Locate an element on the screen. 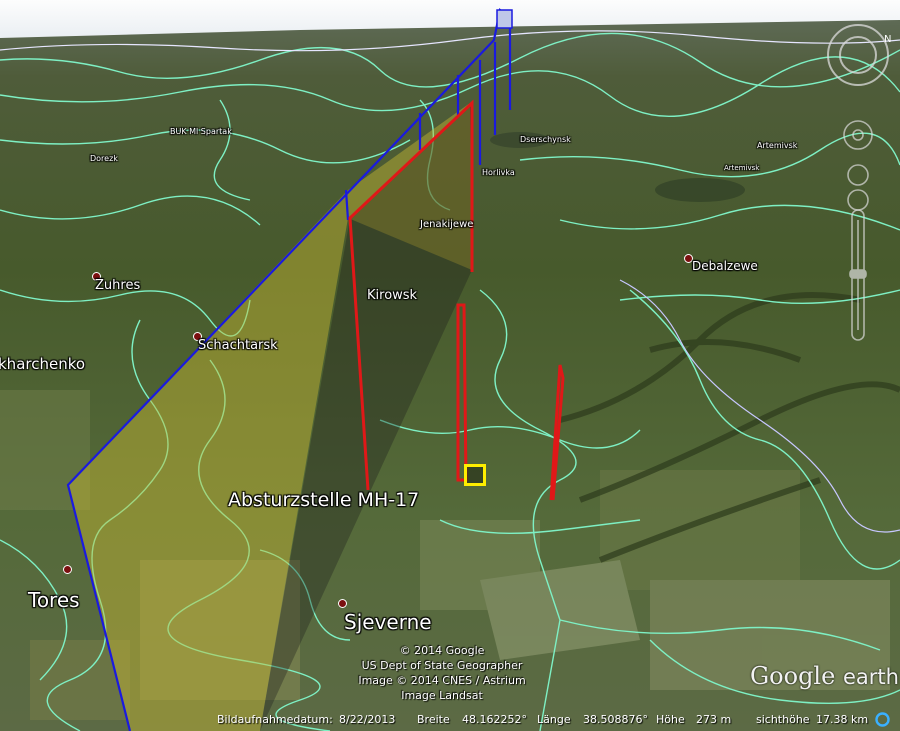 The height and width of the screenshot is (731, 900). look-joystick-icon is located at coordinates (858, 135).